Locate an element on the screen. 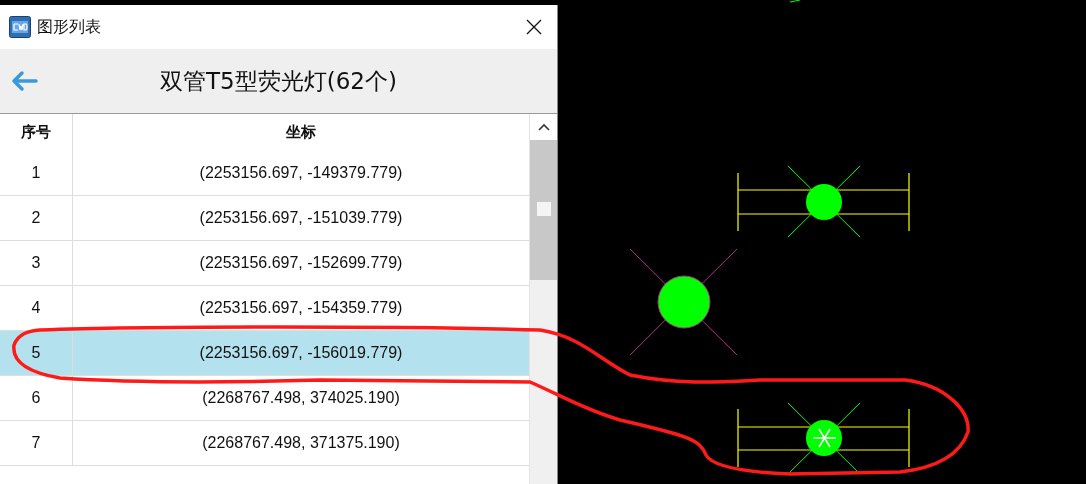 The image size is (1086, 484). index-cell: 7 is located at coordinates (36, 443).